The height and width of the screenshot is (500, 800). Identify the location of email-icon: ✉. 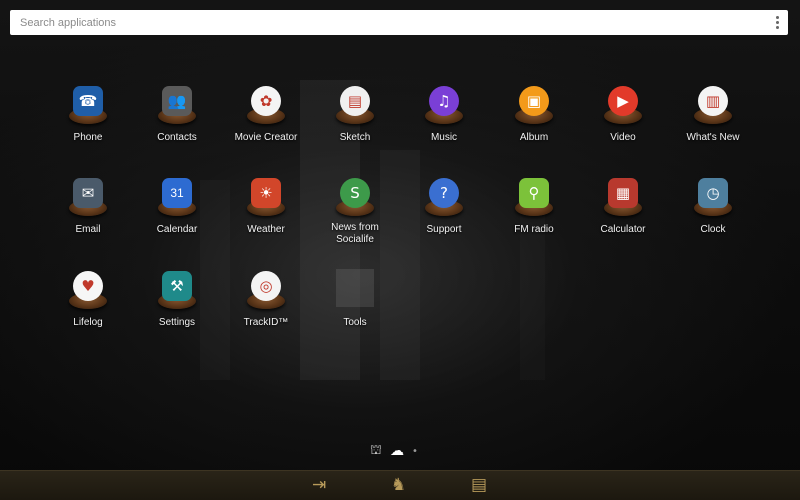
(88, 197).